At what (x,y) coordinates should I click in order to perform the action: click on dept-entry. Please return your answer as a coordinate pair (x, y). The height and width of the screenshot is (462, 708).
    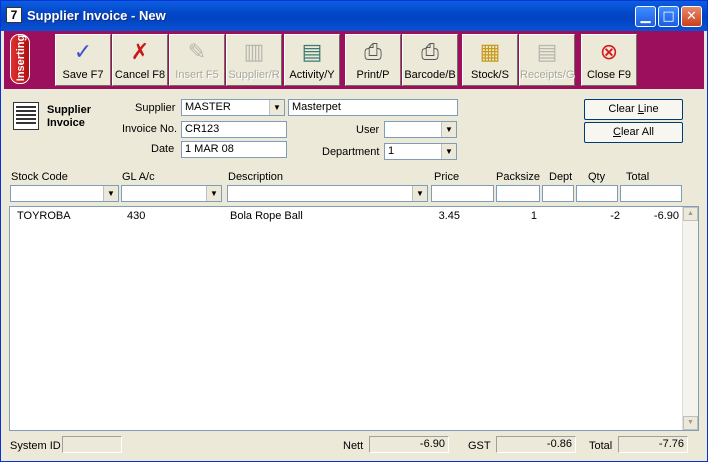
    Looking at the image, I should click on (558, 193).